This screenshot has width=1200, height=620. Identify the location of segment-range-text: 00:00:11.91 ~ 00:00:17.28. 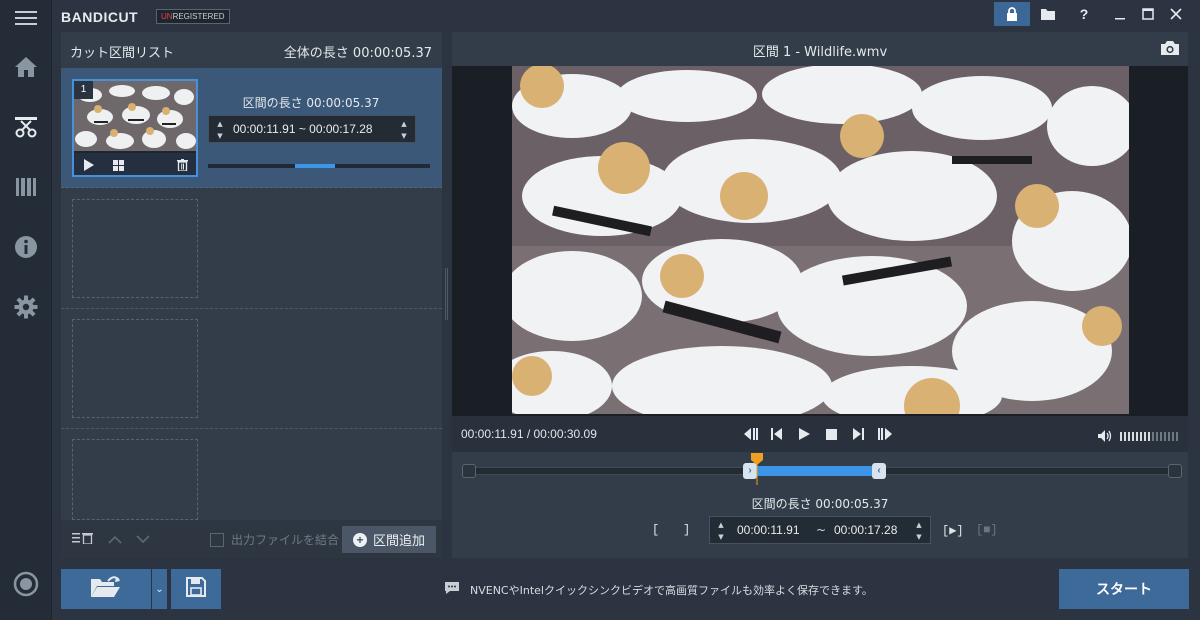
(303, 129).